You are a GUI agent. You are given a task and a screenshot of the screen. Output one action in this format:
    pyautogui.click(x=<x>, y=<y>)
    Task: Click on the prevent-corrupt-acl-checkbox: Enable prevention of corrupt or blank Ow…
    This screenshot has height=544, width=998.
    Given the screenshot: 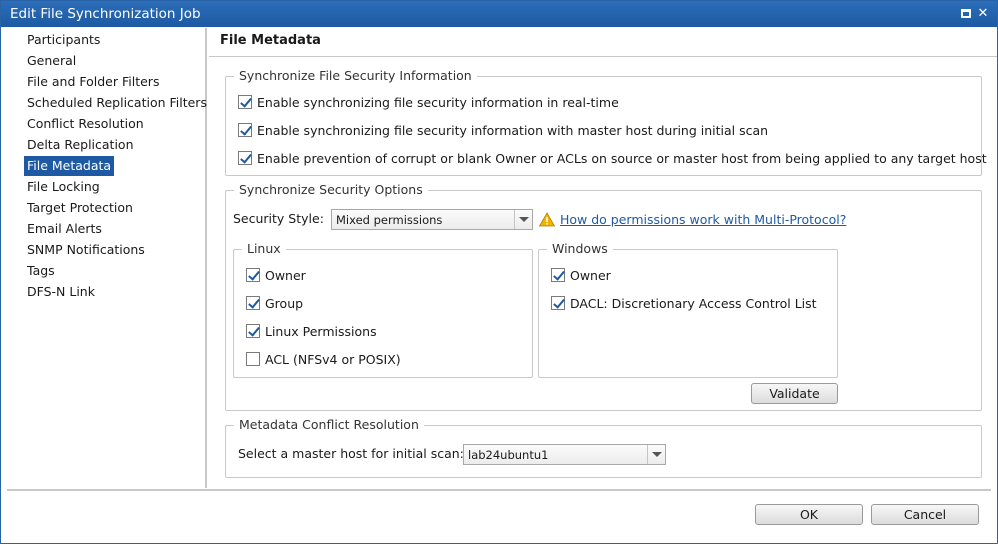 What is the action you would take?
    pyautogui.click(x=612, y=158)
    